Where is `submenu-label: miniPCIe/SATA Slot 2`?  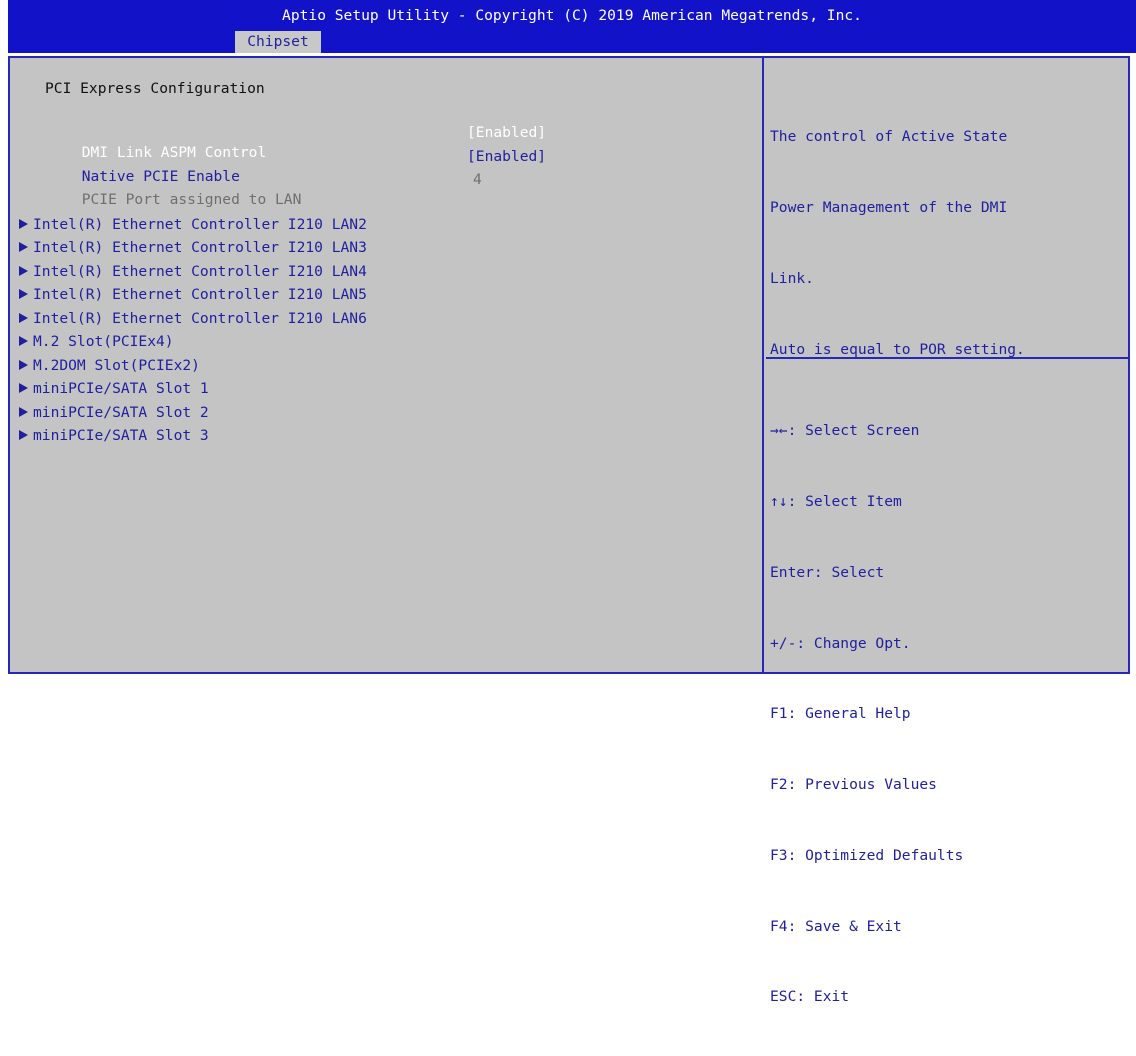
submenu-label: miniPCIe/SATA Slot 2 is located at coordinates (121, 412).